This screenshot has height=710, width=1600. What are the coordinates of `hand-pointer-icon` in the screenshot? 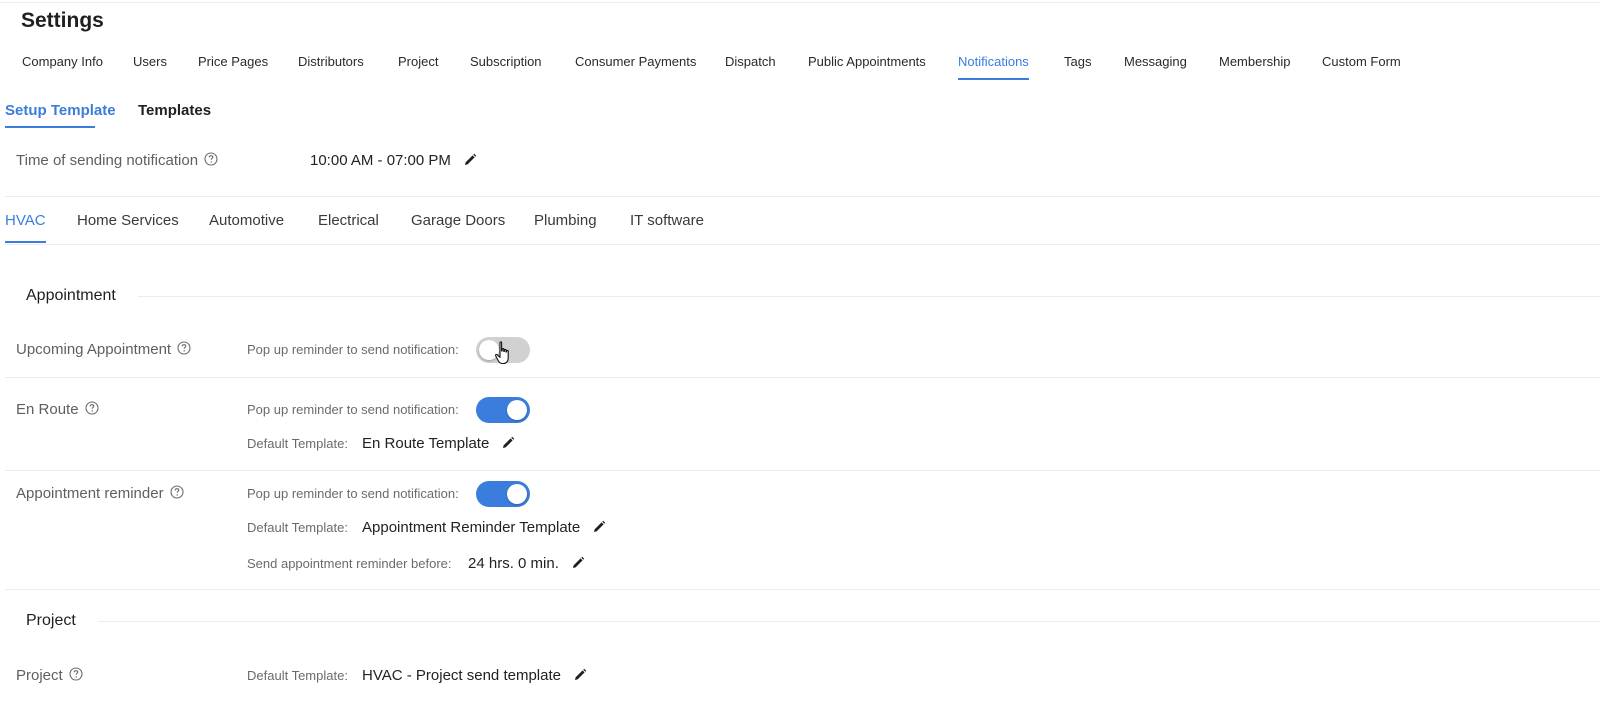 It's located at (501, 353).